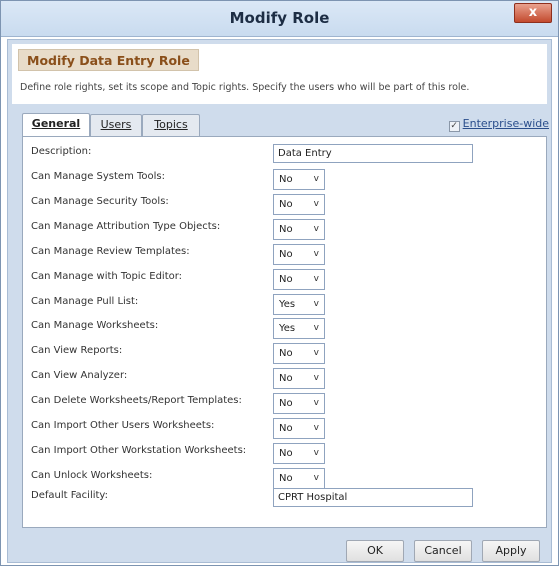  Describe the element at coordinates (505, 123) in the screenshot. I see `enterprise-wide-label: Enterprise-wide` at that location.